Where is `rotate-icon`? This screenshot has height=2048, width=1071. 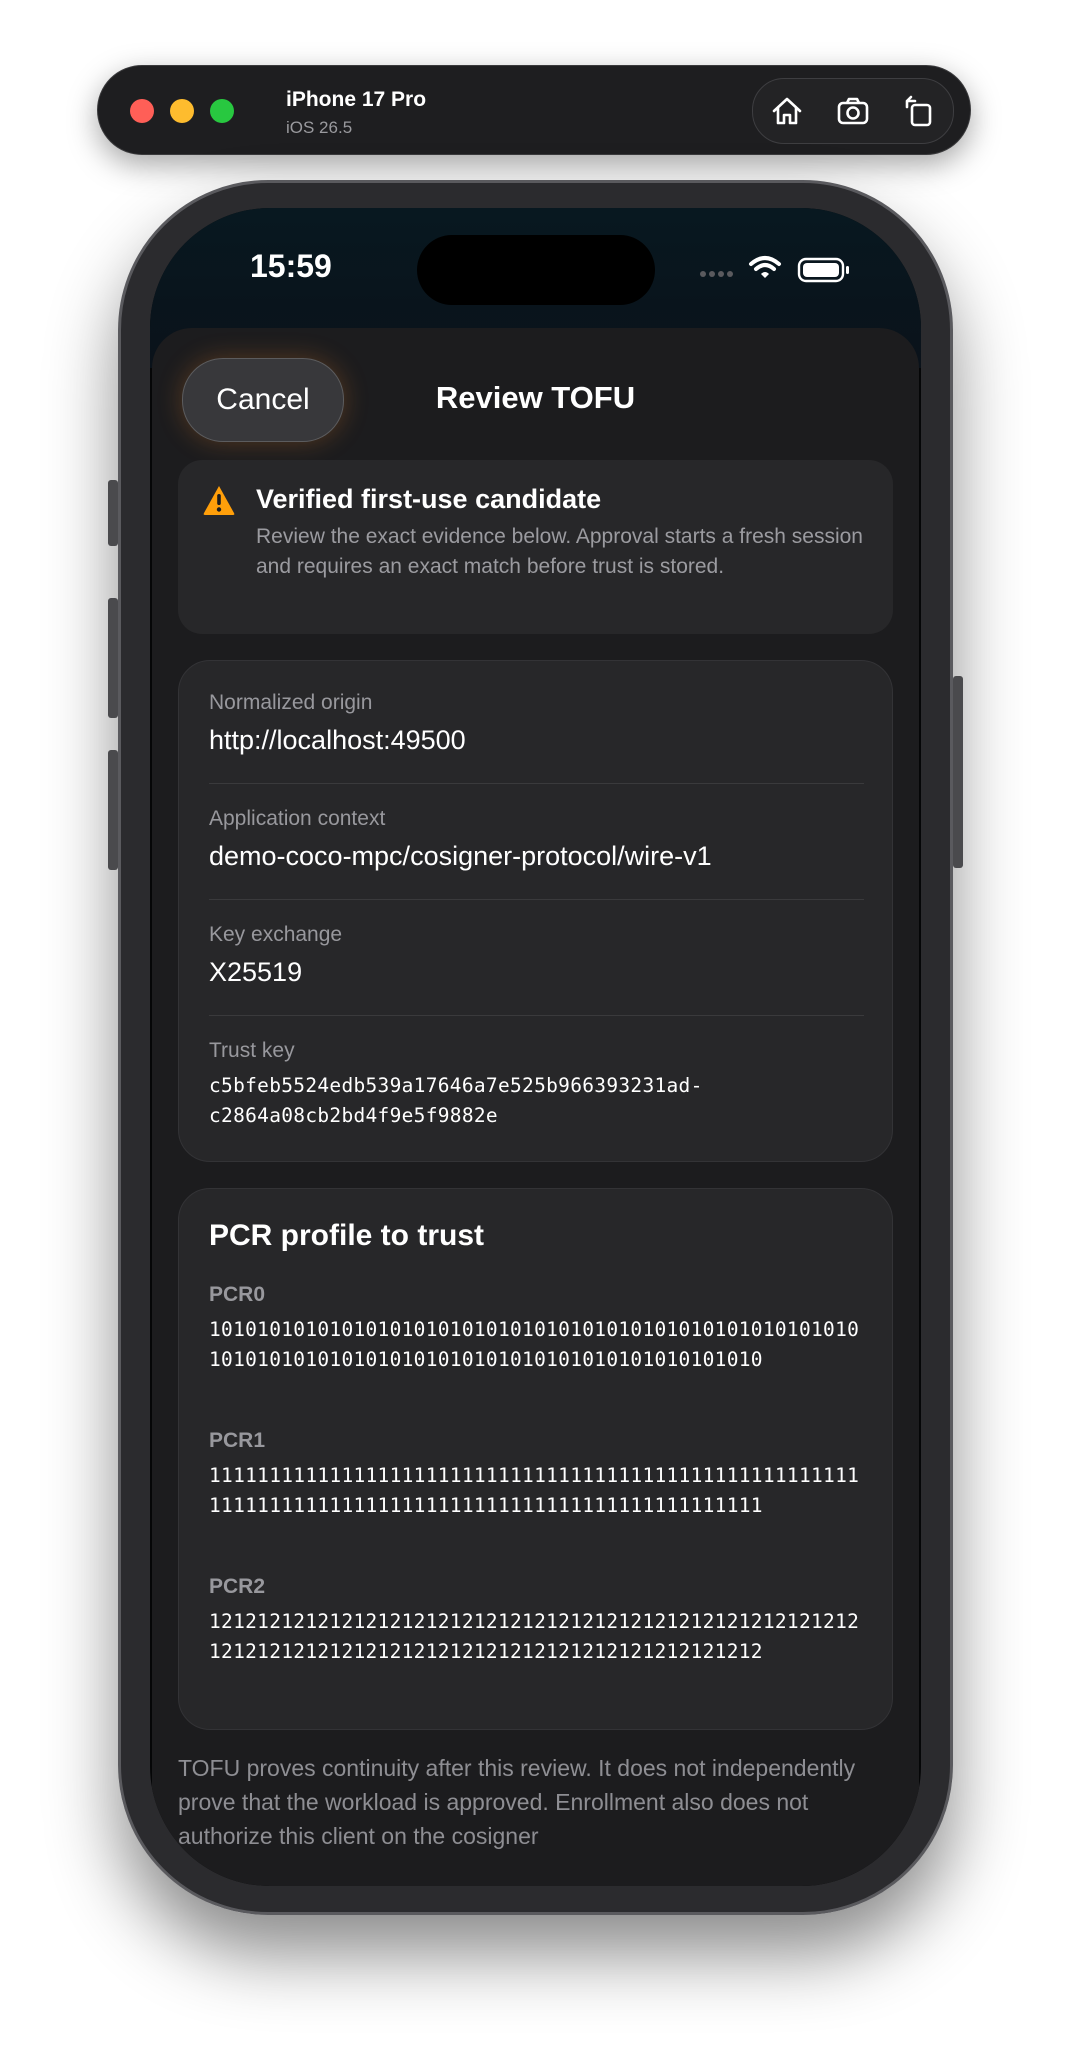
rotate-icon is located at coordinates (919, 111).